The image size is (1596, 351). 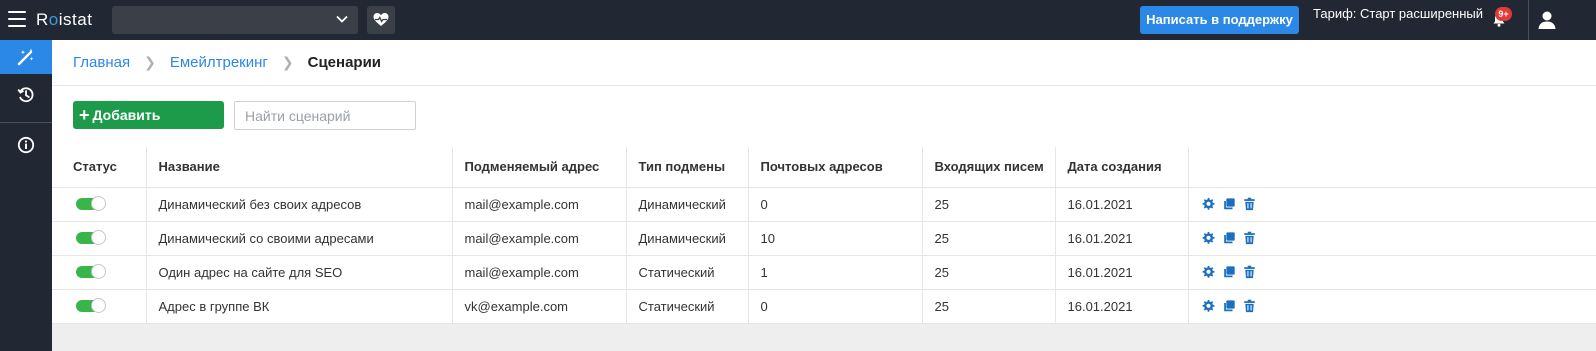 What do you see at coordinates (835, 272) in the screenshot?
I see `mail-address-count: 1` at bounding box center [835, 272].